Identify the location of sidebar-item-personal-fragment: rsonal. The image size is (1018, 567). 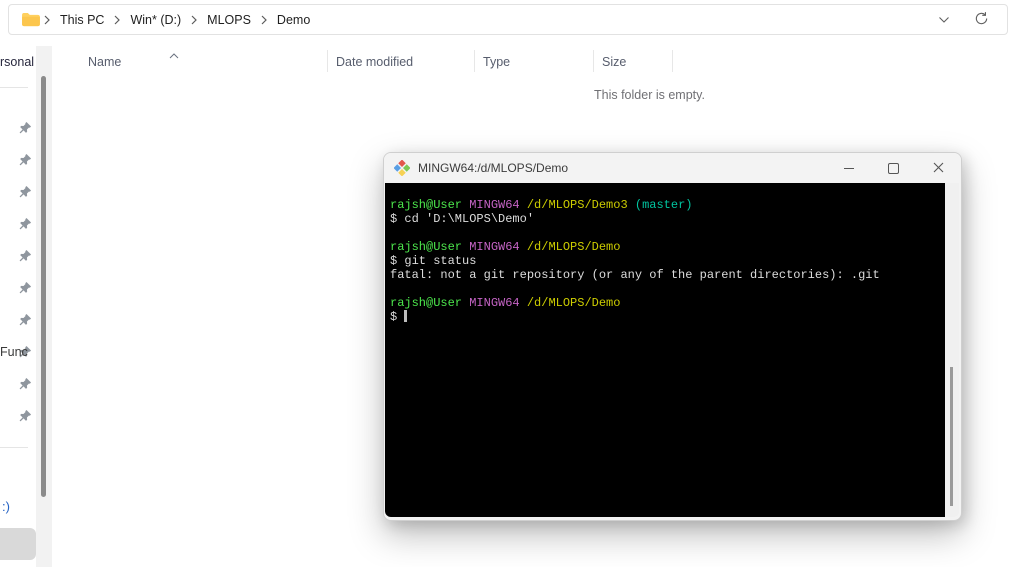
(17, 62).